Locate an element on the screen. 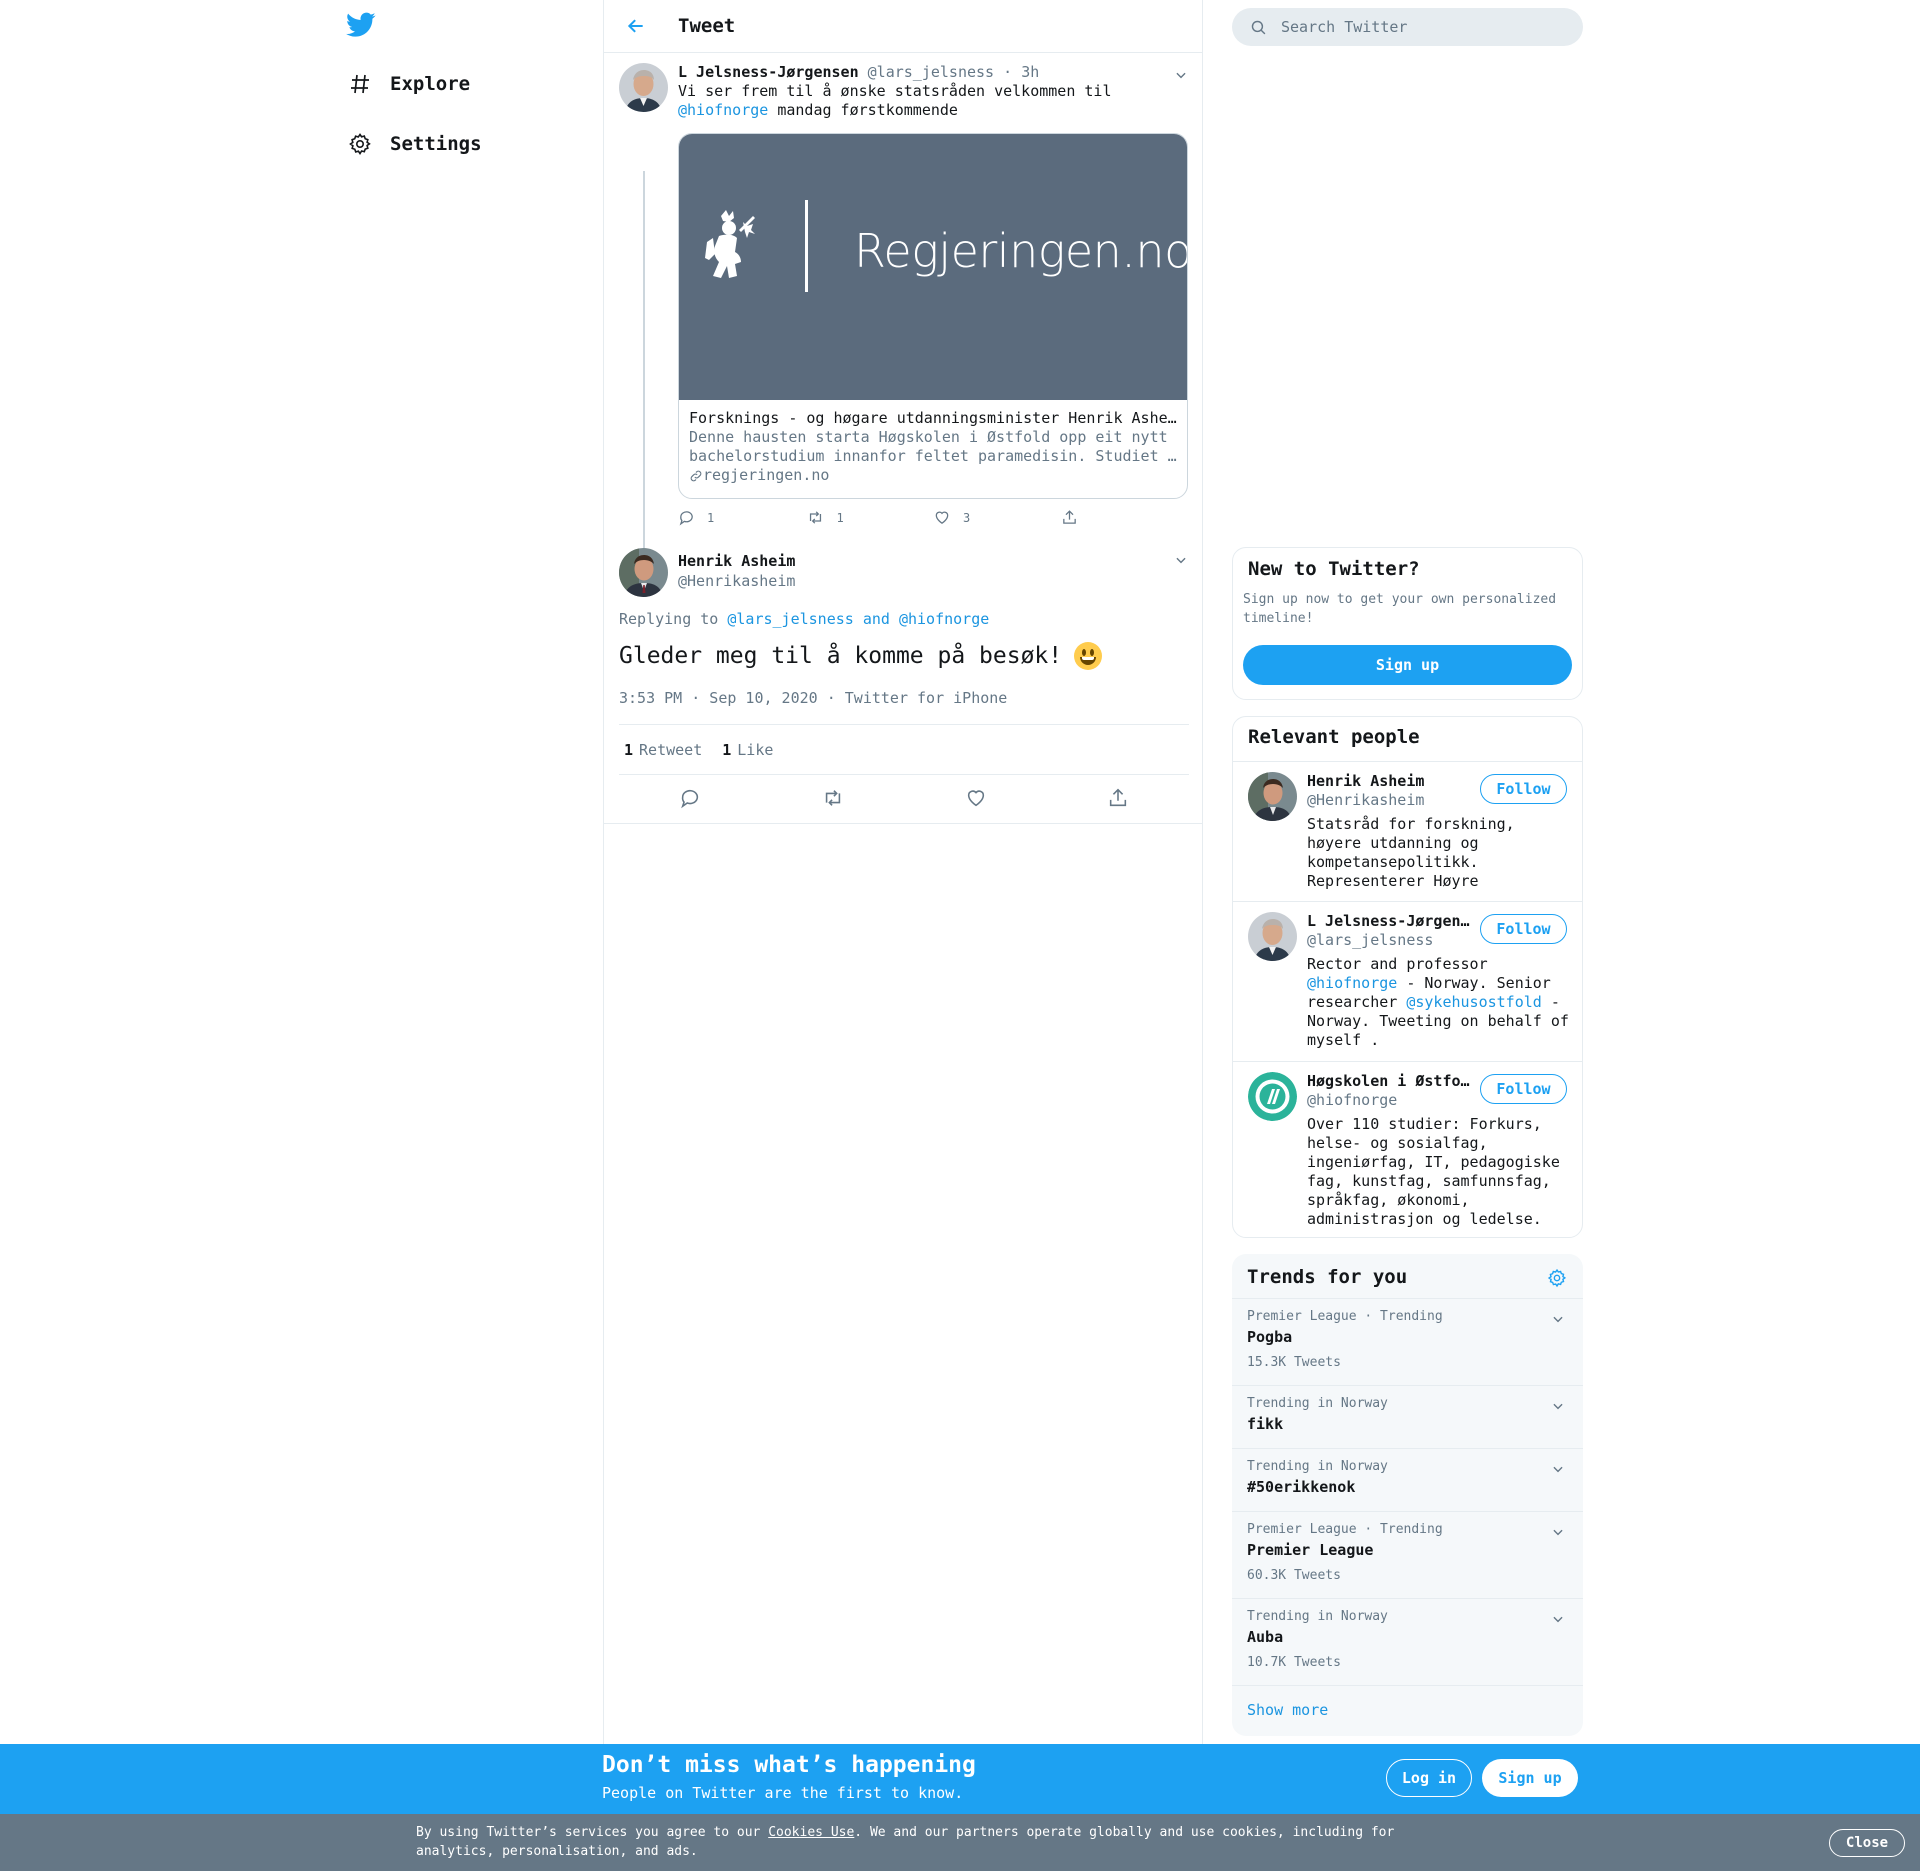  retweet-button: 1 is located at coordinates (870, 517).